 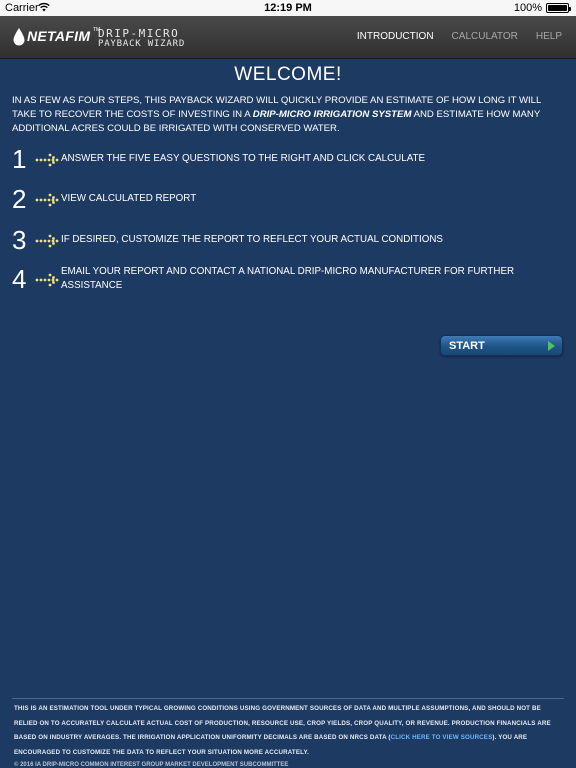 I want to click on status-bar: Carrier 12:19 PM 100%, so click(x=288, y=8).